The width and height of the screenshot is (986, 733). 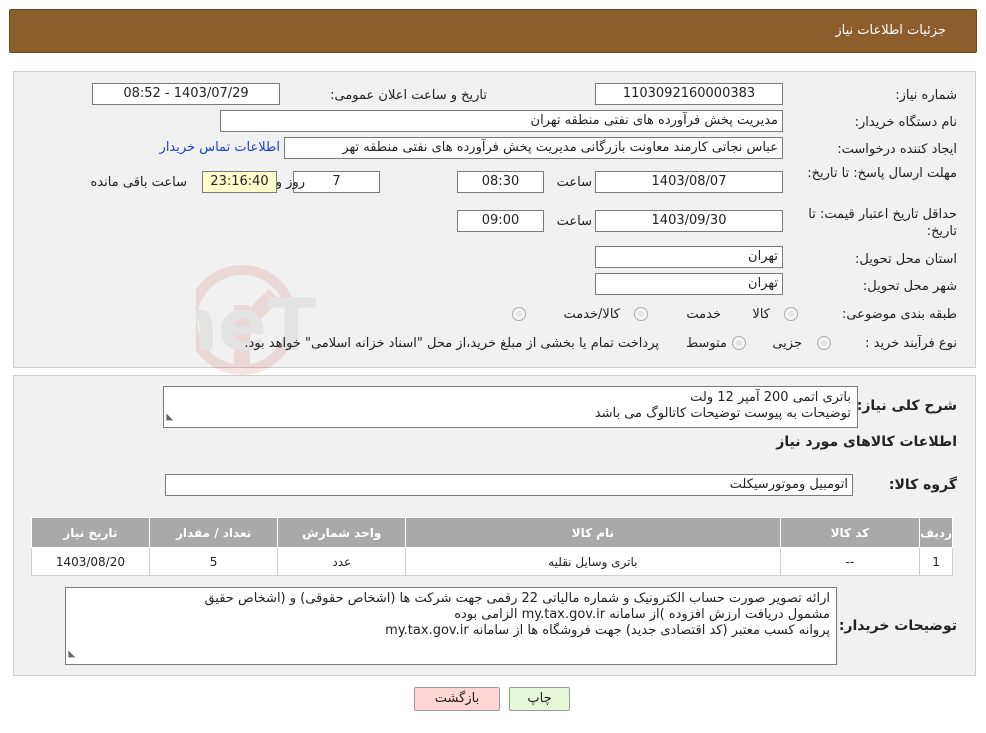 What do you see at coordinates (922, 485) in the screenshot?
I see `goods-group-label: گروه کالا:` at bounding box center [922, 485].